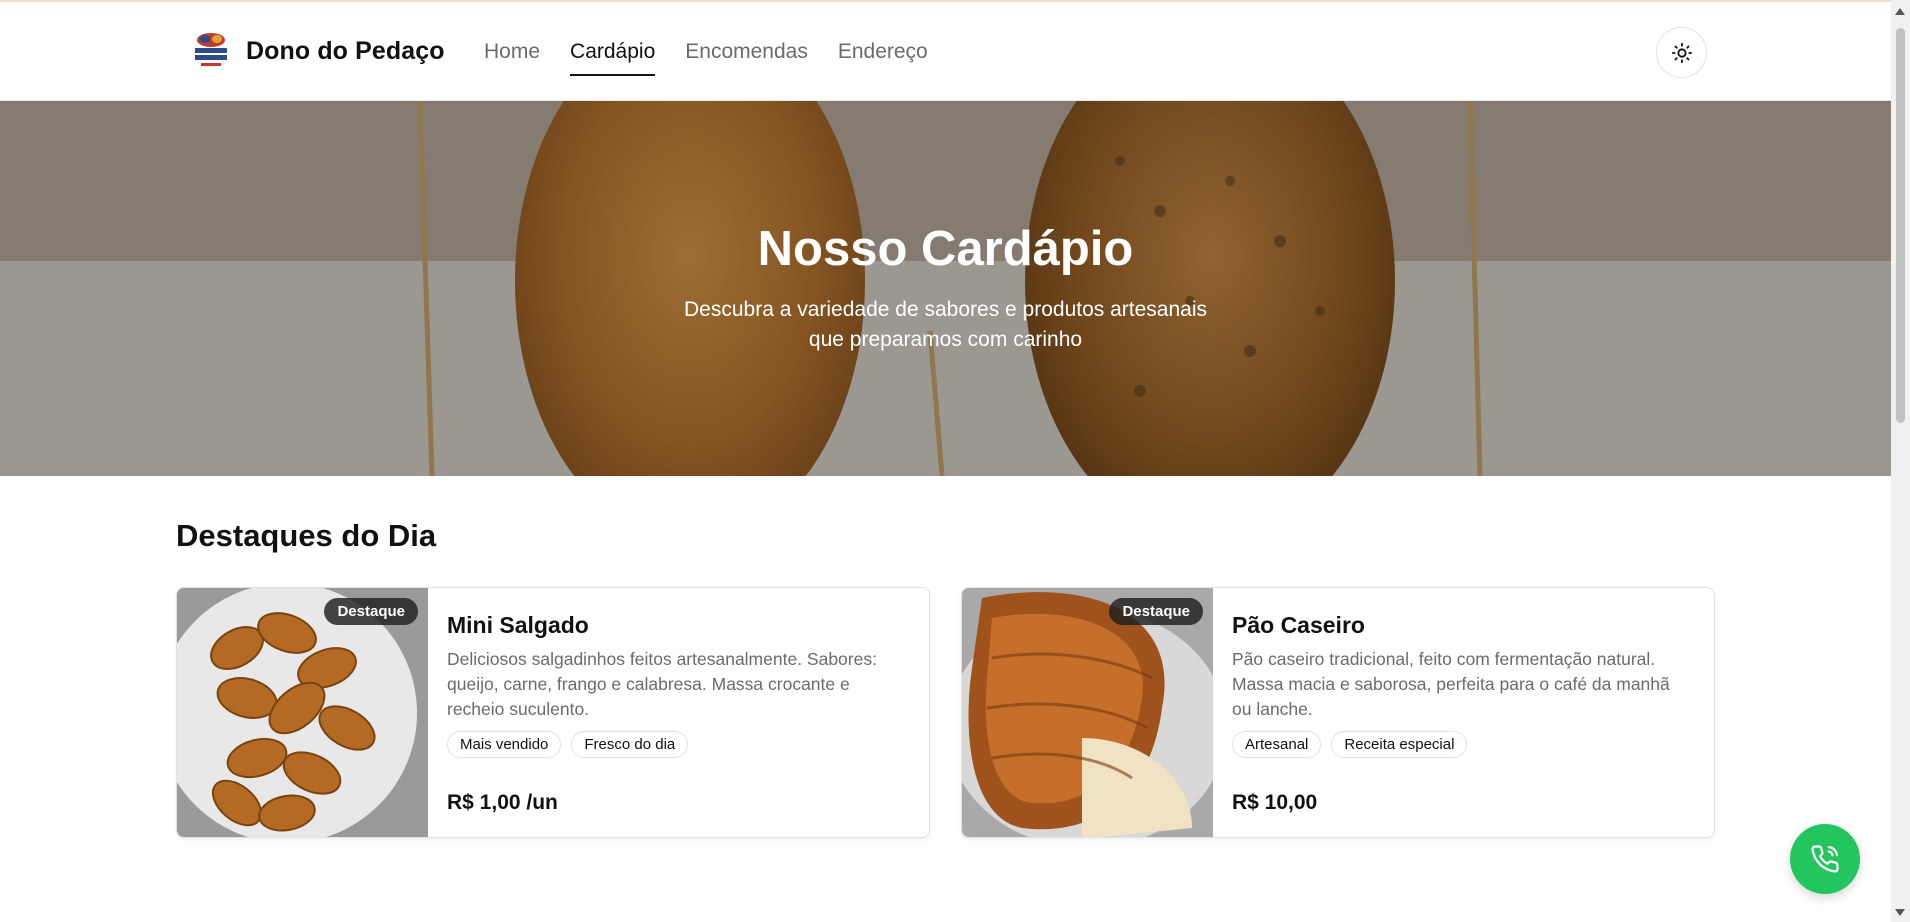 This screenshot has width=1910, height=922. I want to click on brand: Dono do Pedaço, so click(319, 51).